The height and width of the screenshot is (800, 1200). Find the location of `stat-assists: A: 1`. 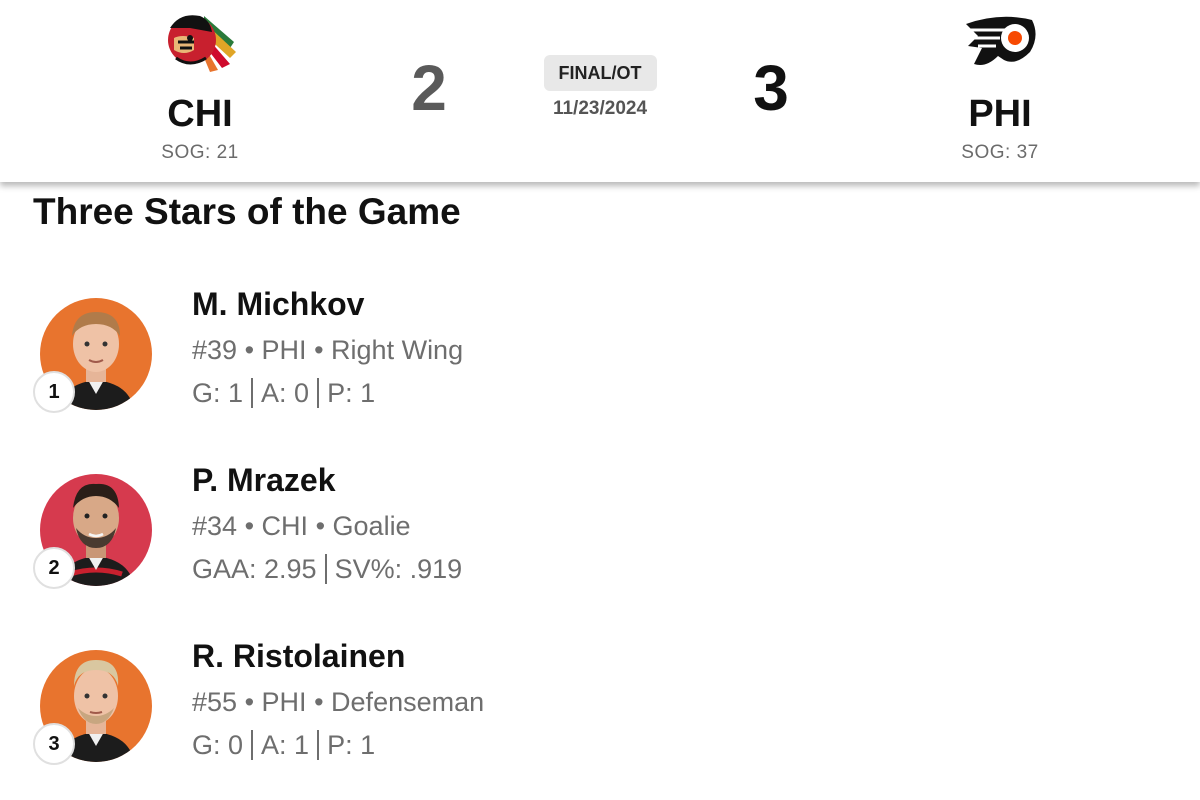

stat-assists: A: 1 is located at coordinates (285, 745).